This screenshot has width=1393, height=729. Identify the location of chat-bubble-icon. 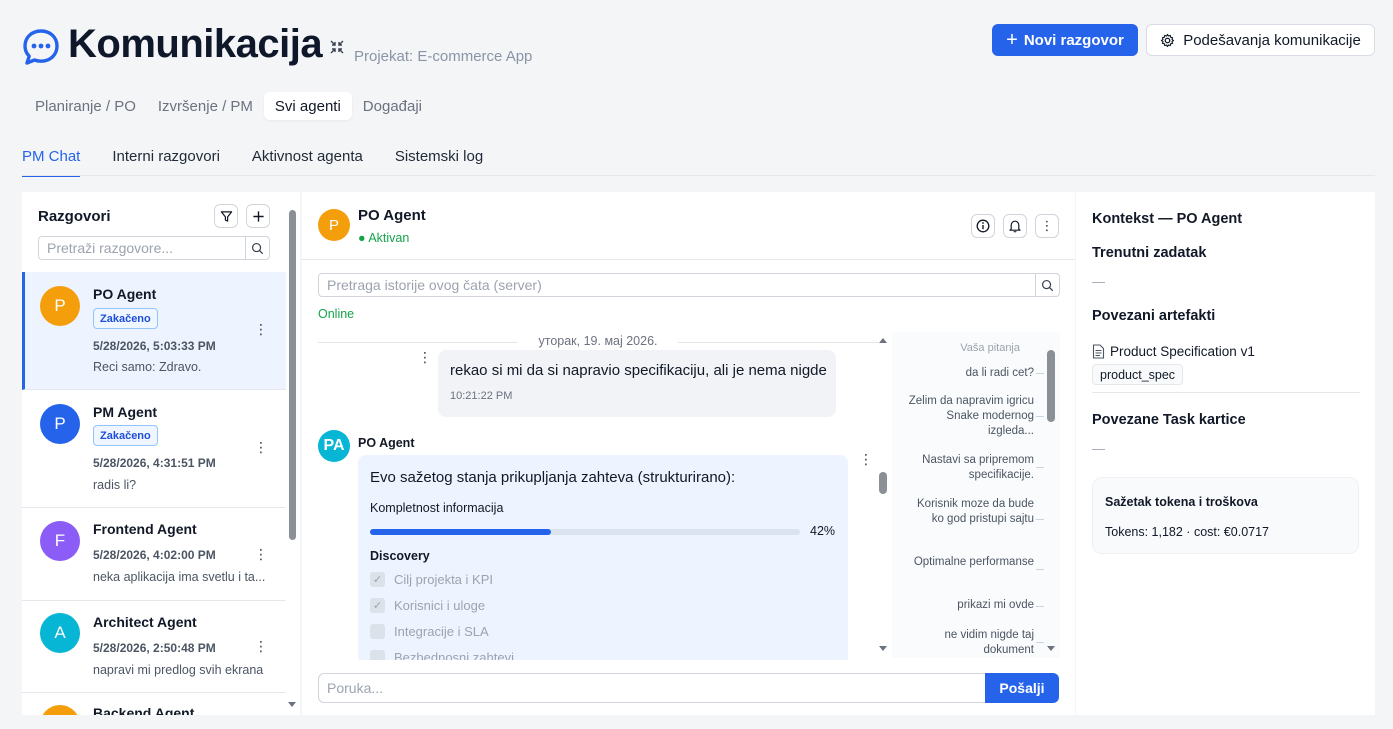
(41, 47).